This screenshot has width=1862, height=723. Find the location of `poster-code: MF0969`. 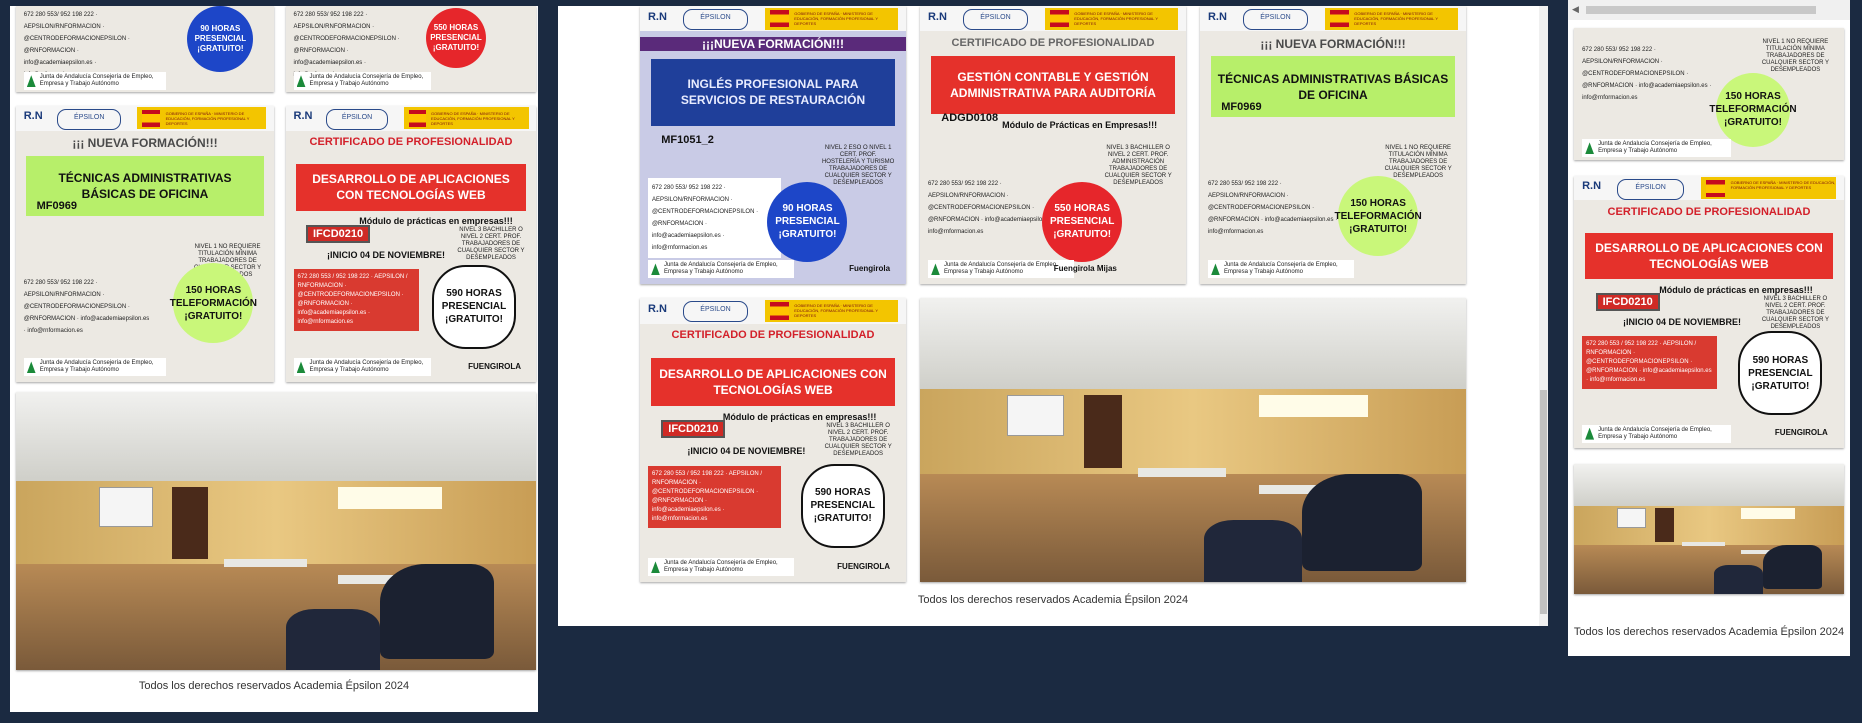

poster-code: MF0969 is located at coordinates (1241, 106).